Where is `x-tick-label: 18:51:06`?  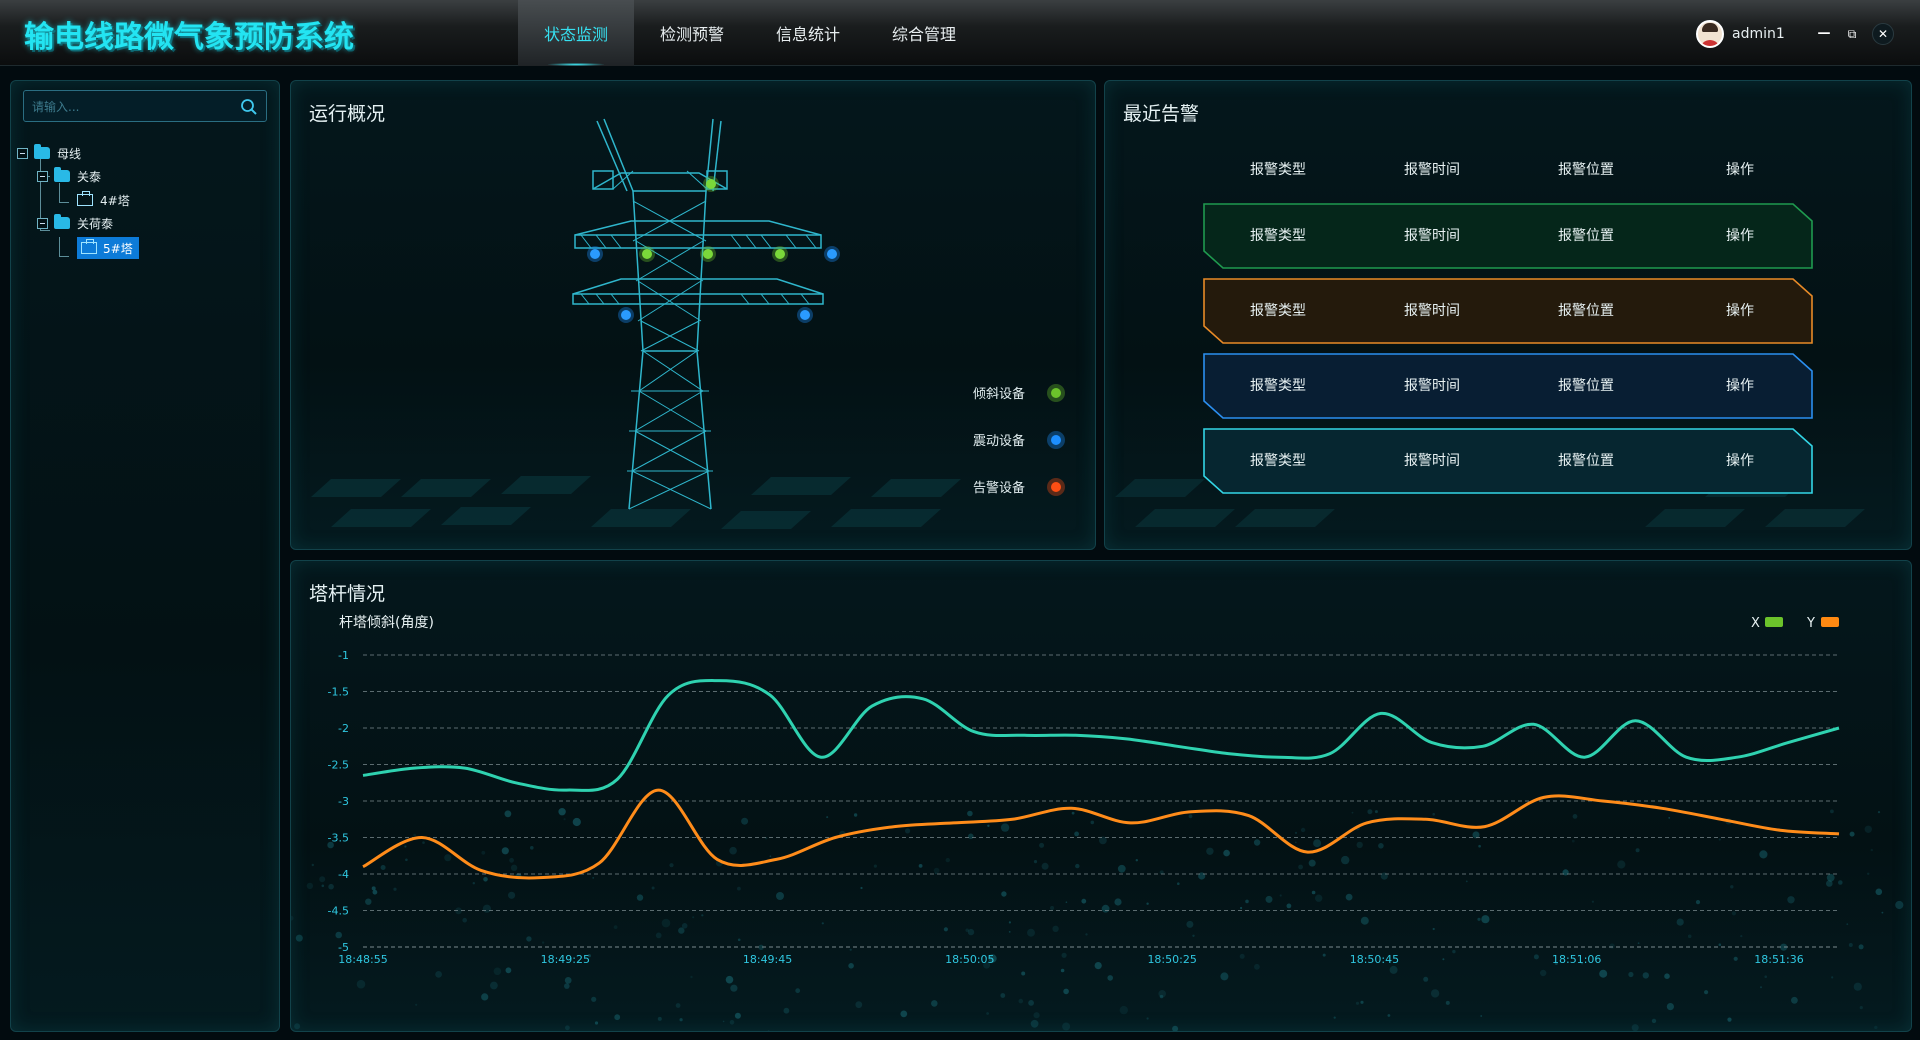 x-tick-label: 18:51:06 is located at coordinates (1576, 959).